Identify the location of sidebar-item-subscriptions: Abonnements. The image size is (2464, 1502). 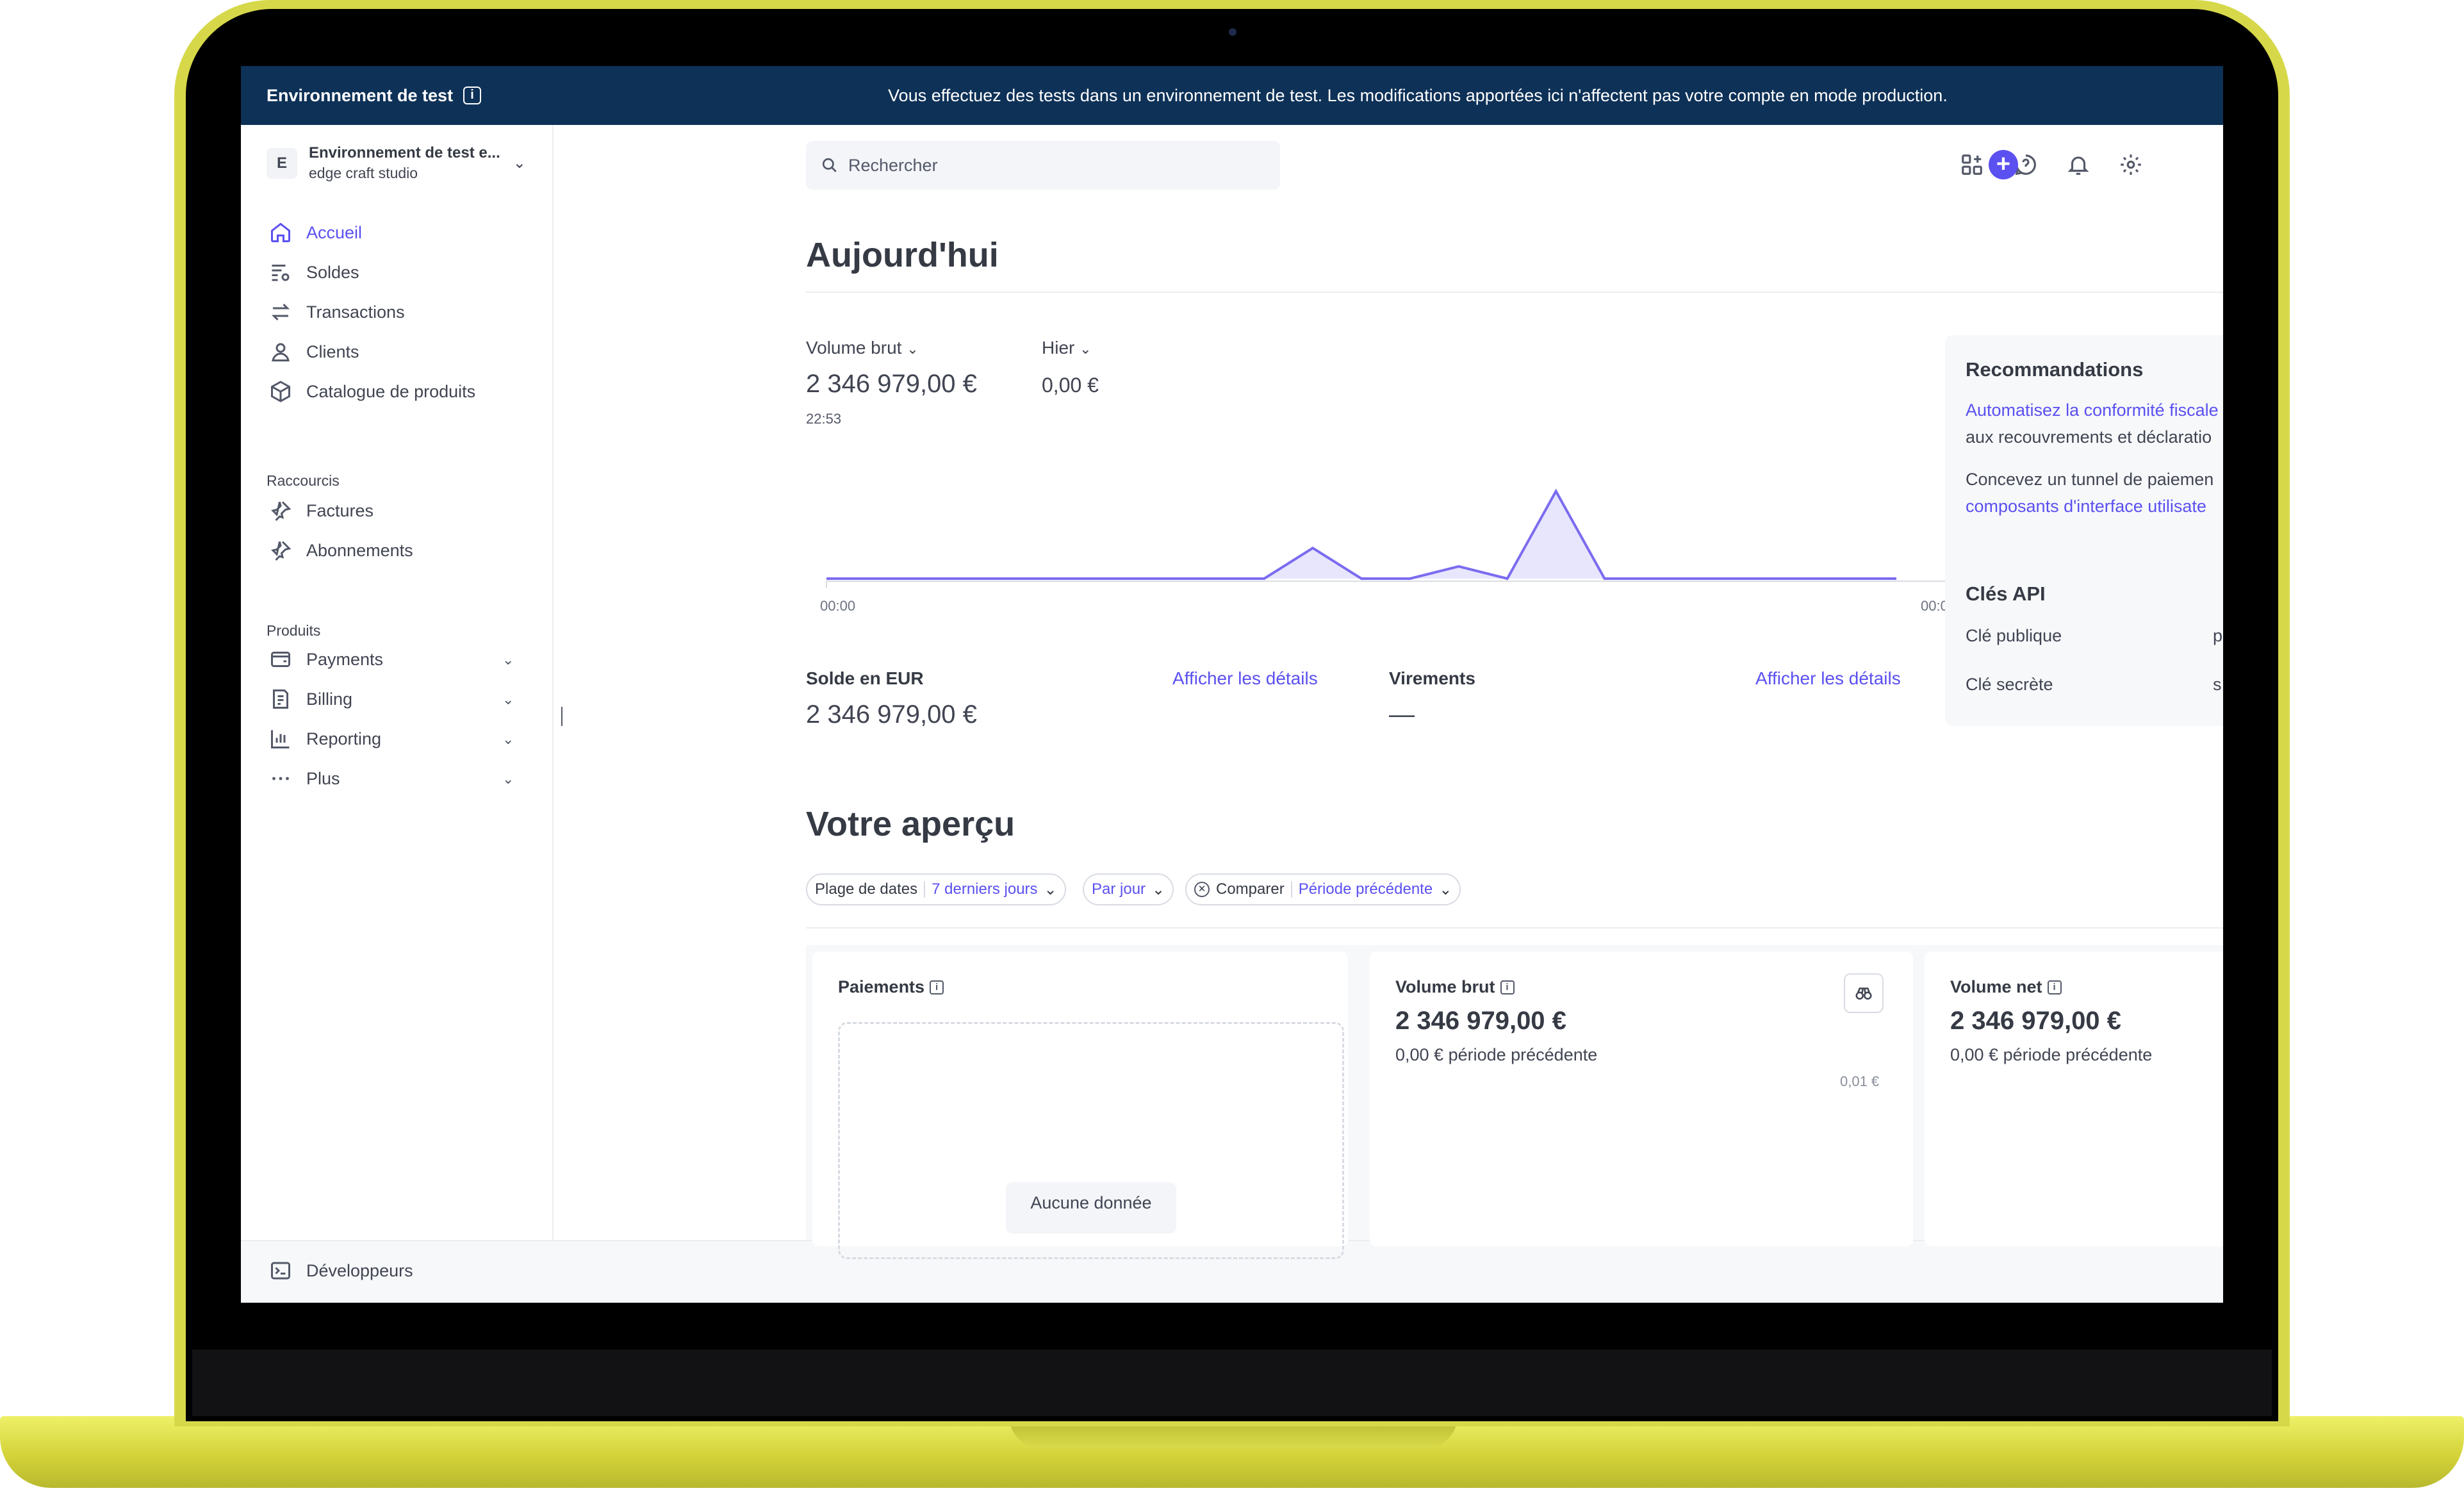
(341, 550).